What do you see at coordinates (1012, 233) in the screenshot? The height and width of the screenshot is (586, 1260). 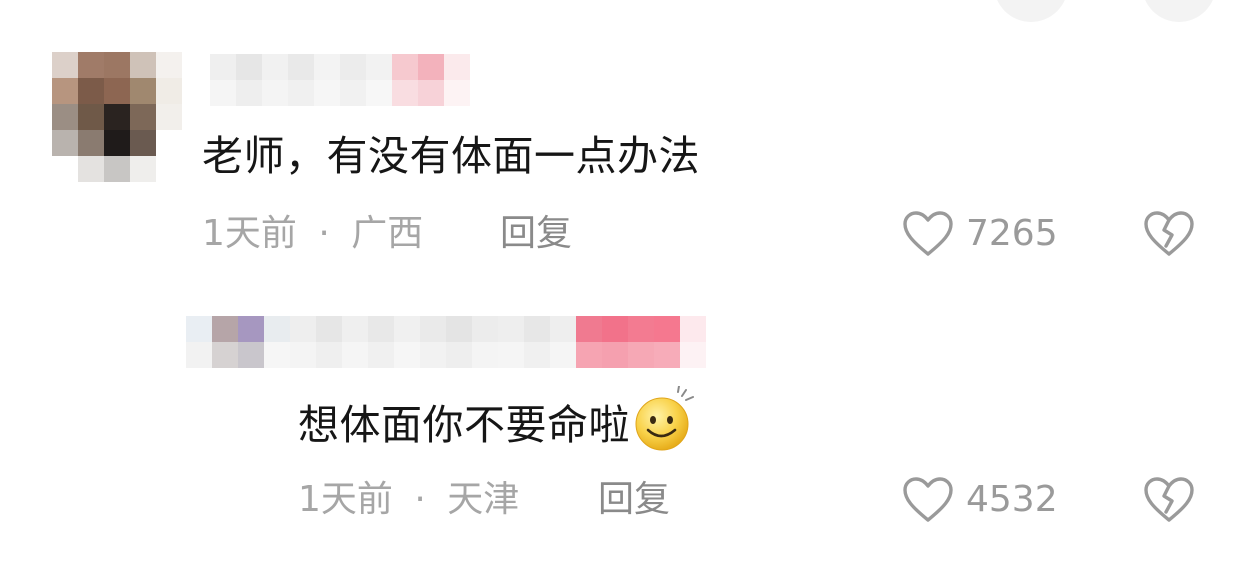 I see `like-count: 7265` at bounding box center [1012, 233].